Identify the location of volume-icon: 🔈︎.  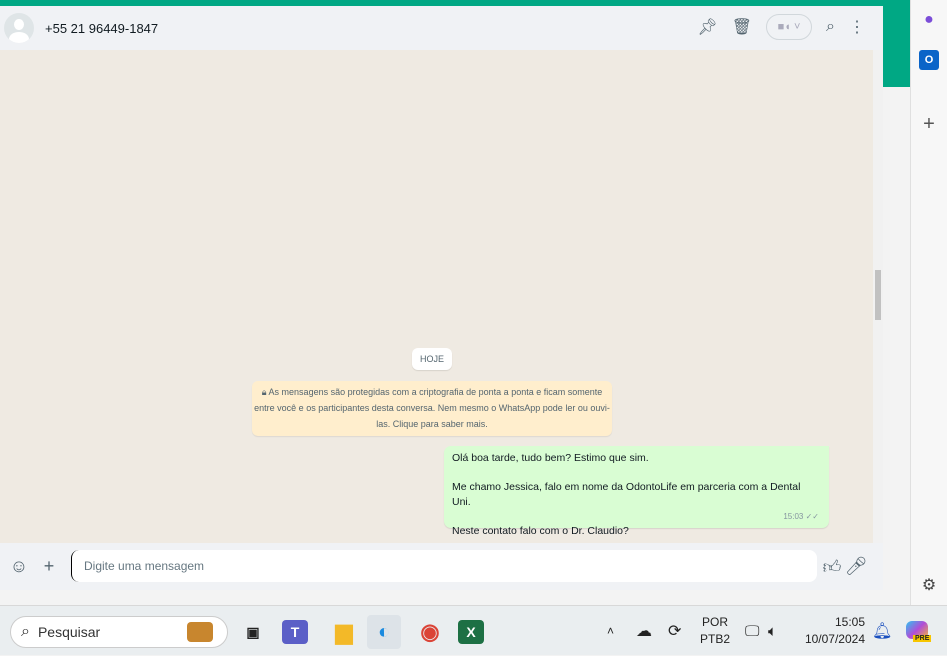
(772, 631).